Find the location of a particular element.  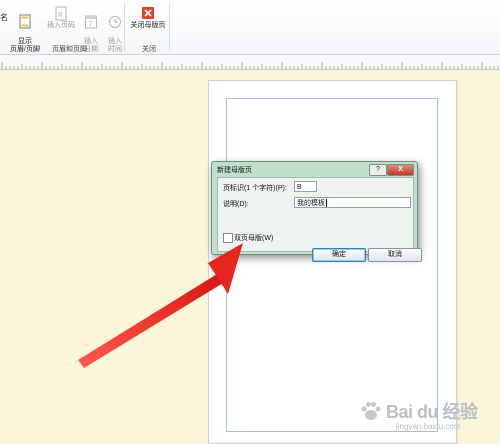

page-id-value: B is located at coordinates (299, 187).